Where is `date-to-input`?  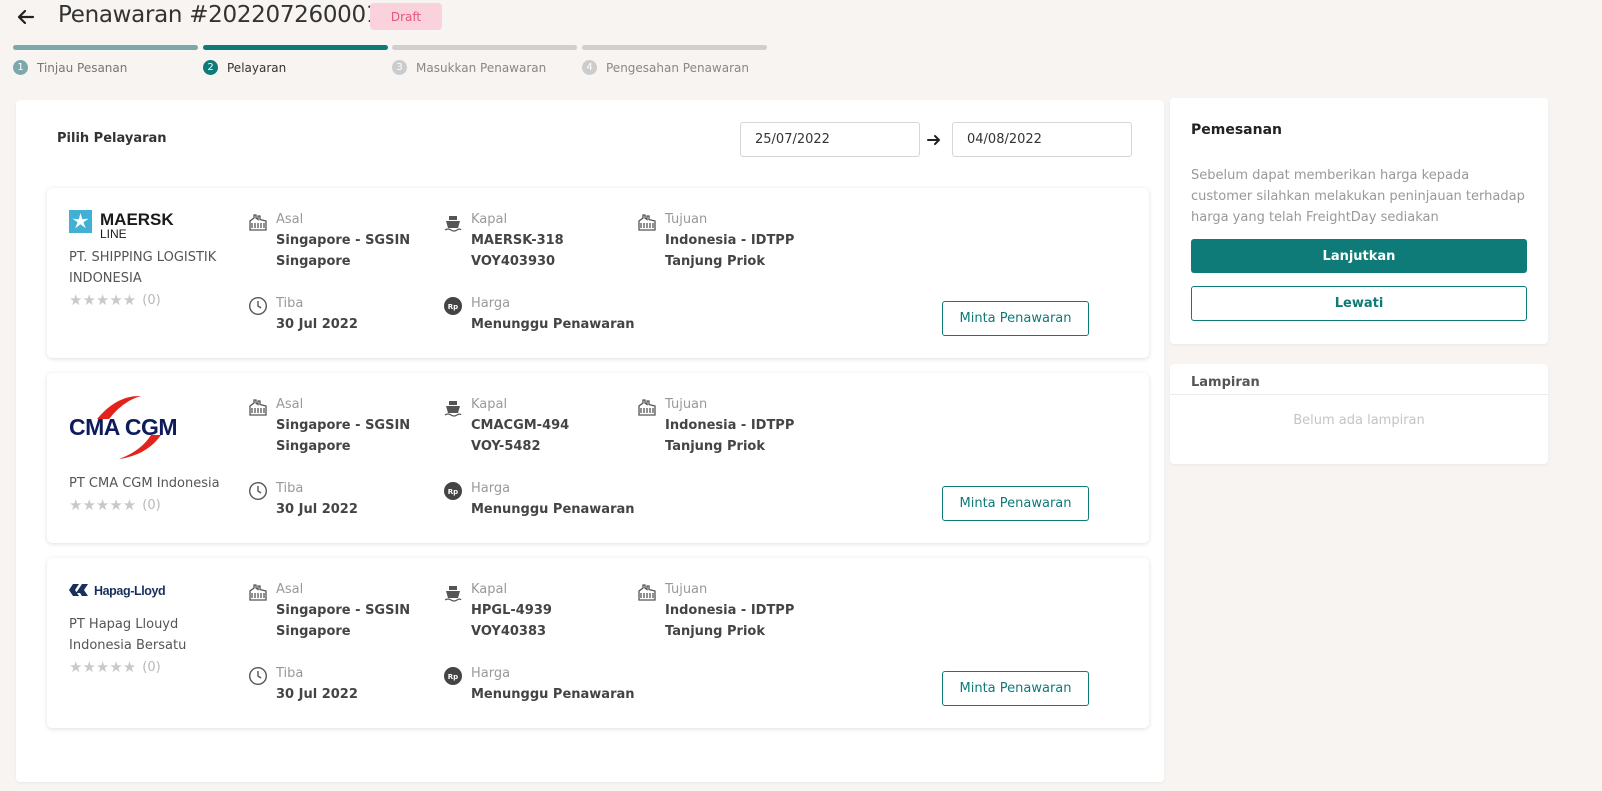
date-to-input is located at coordinates (1042, 139).